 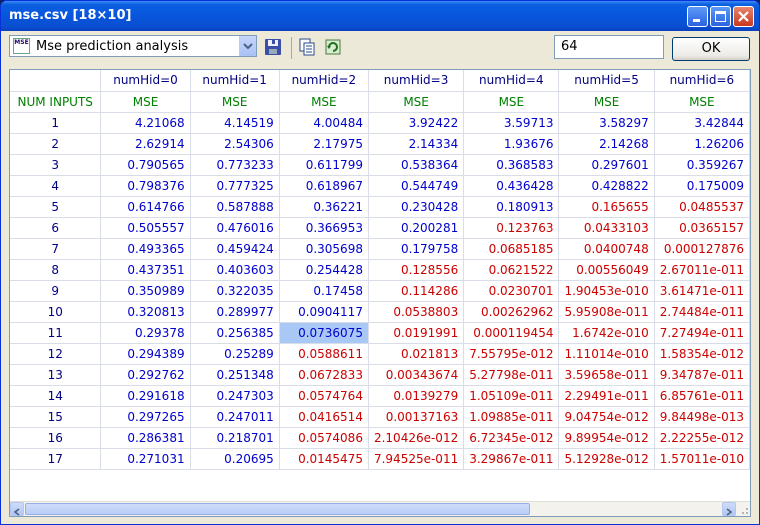 I want to click on data-cell: 0.544749, so click(x=416, y=186).